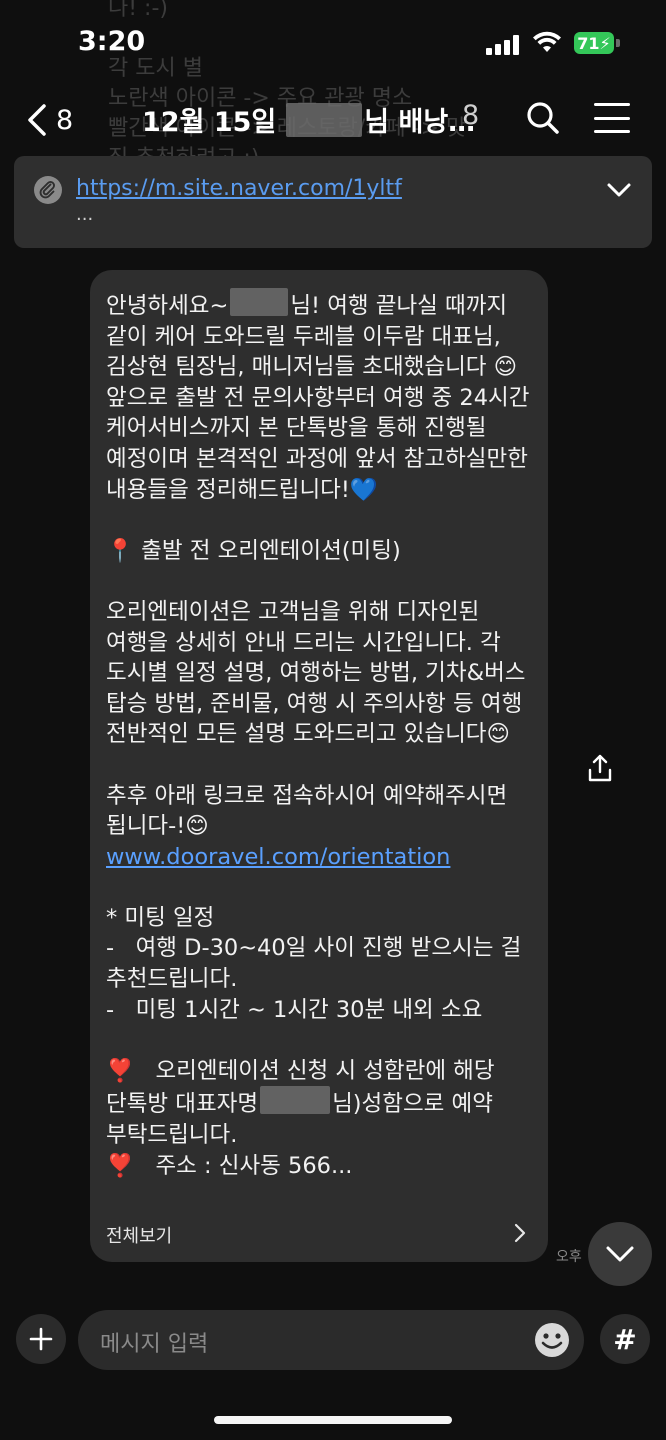  I want to click on wifi-icon, so click(547, 41).